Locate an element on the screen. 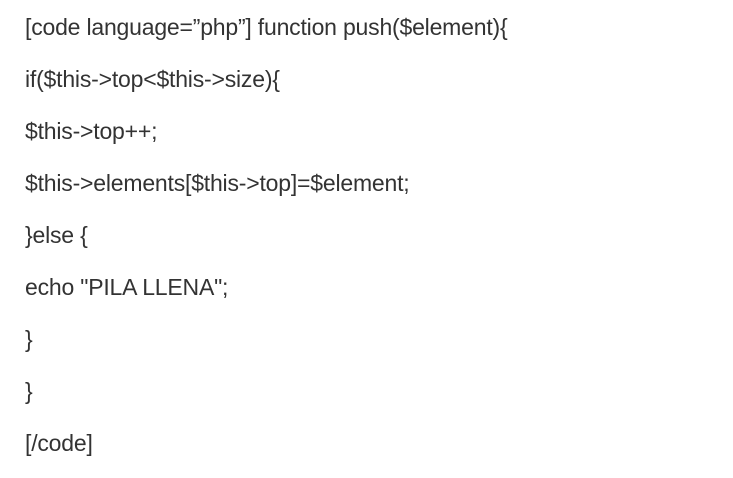  code-line-9: [/code] is located at coordinates (59, 443).